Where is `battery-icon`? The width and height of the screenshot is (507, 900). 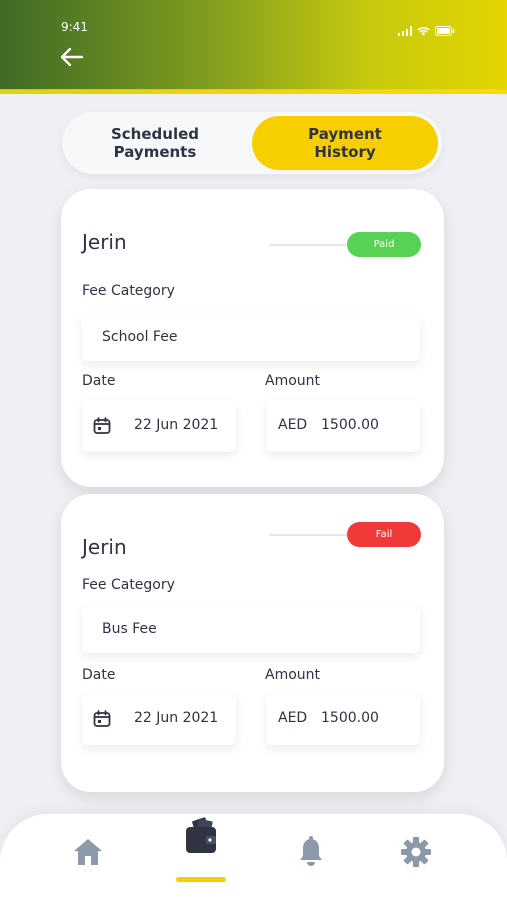 battery-icon is located at coordinates (445, 30).